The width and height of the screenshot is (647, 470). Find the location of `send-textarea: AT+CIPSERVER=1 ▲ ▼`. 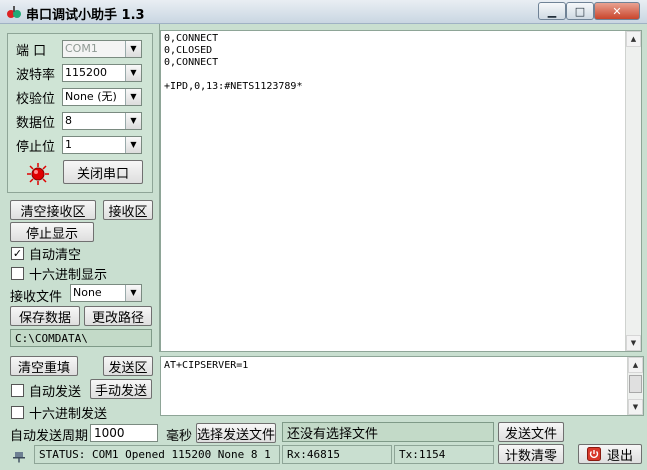

send-textarea: AT+CIPSERVER=1 ▲ ▼ is located at coordinates (402, 386).